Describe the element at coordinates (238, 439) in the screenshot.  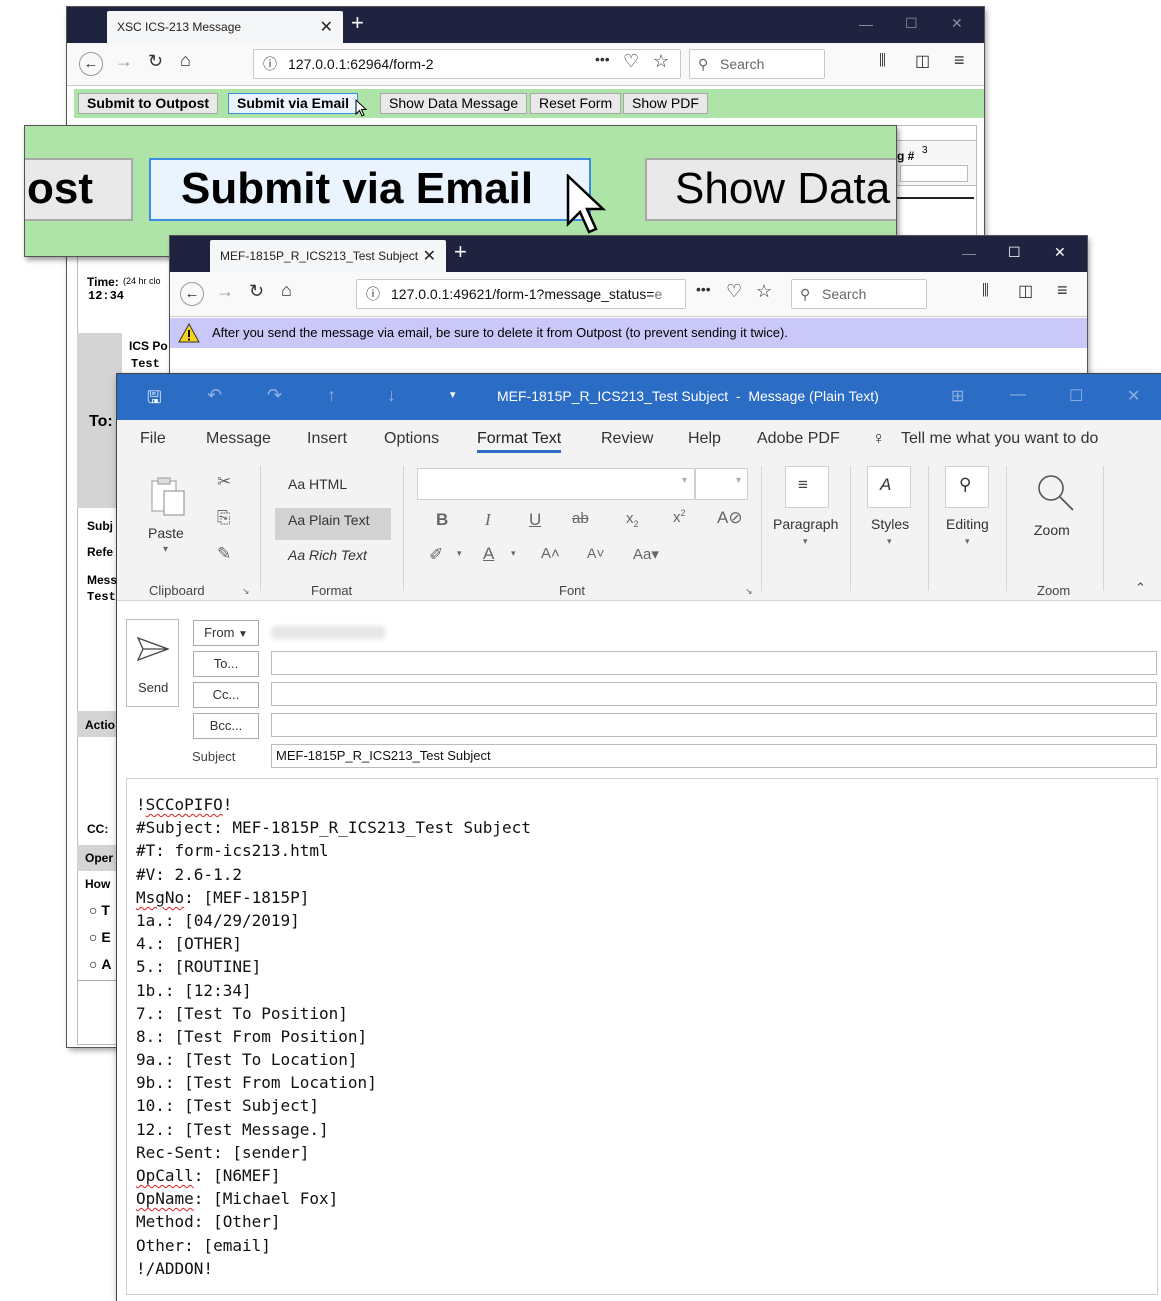
I see `tab-message: Message` at that location.